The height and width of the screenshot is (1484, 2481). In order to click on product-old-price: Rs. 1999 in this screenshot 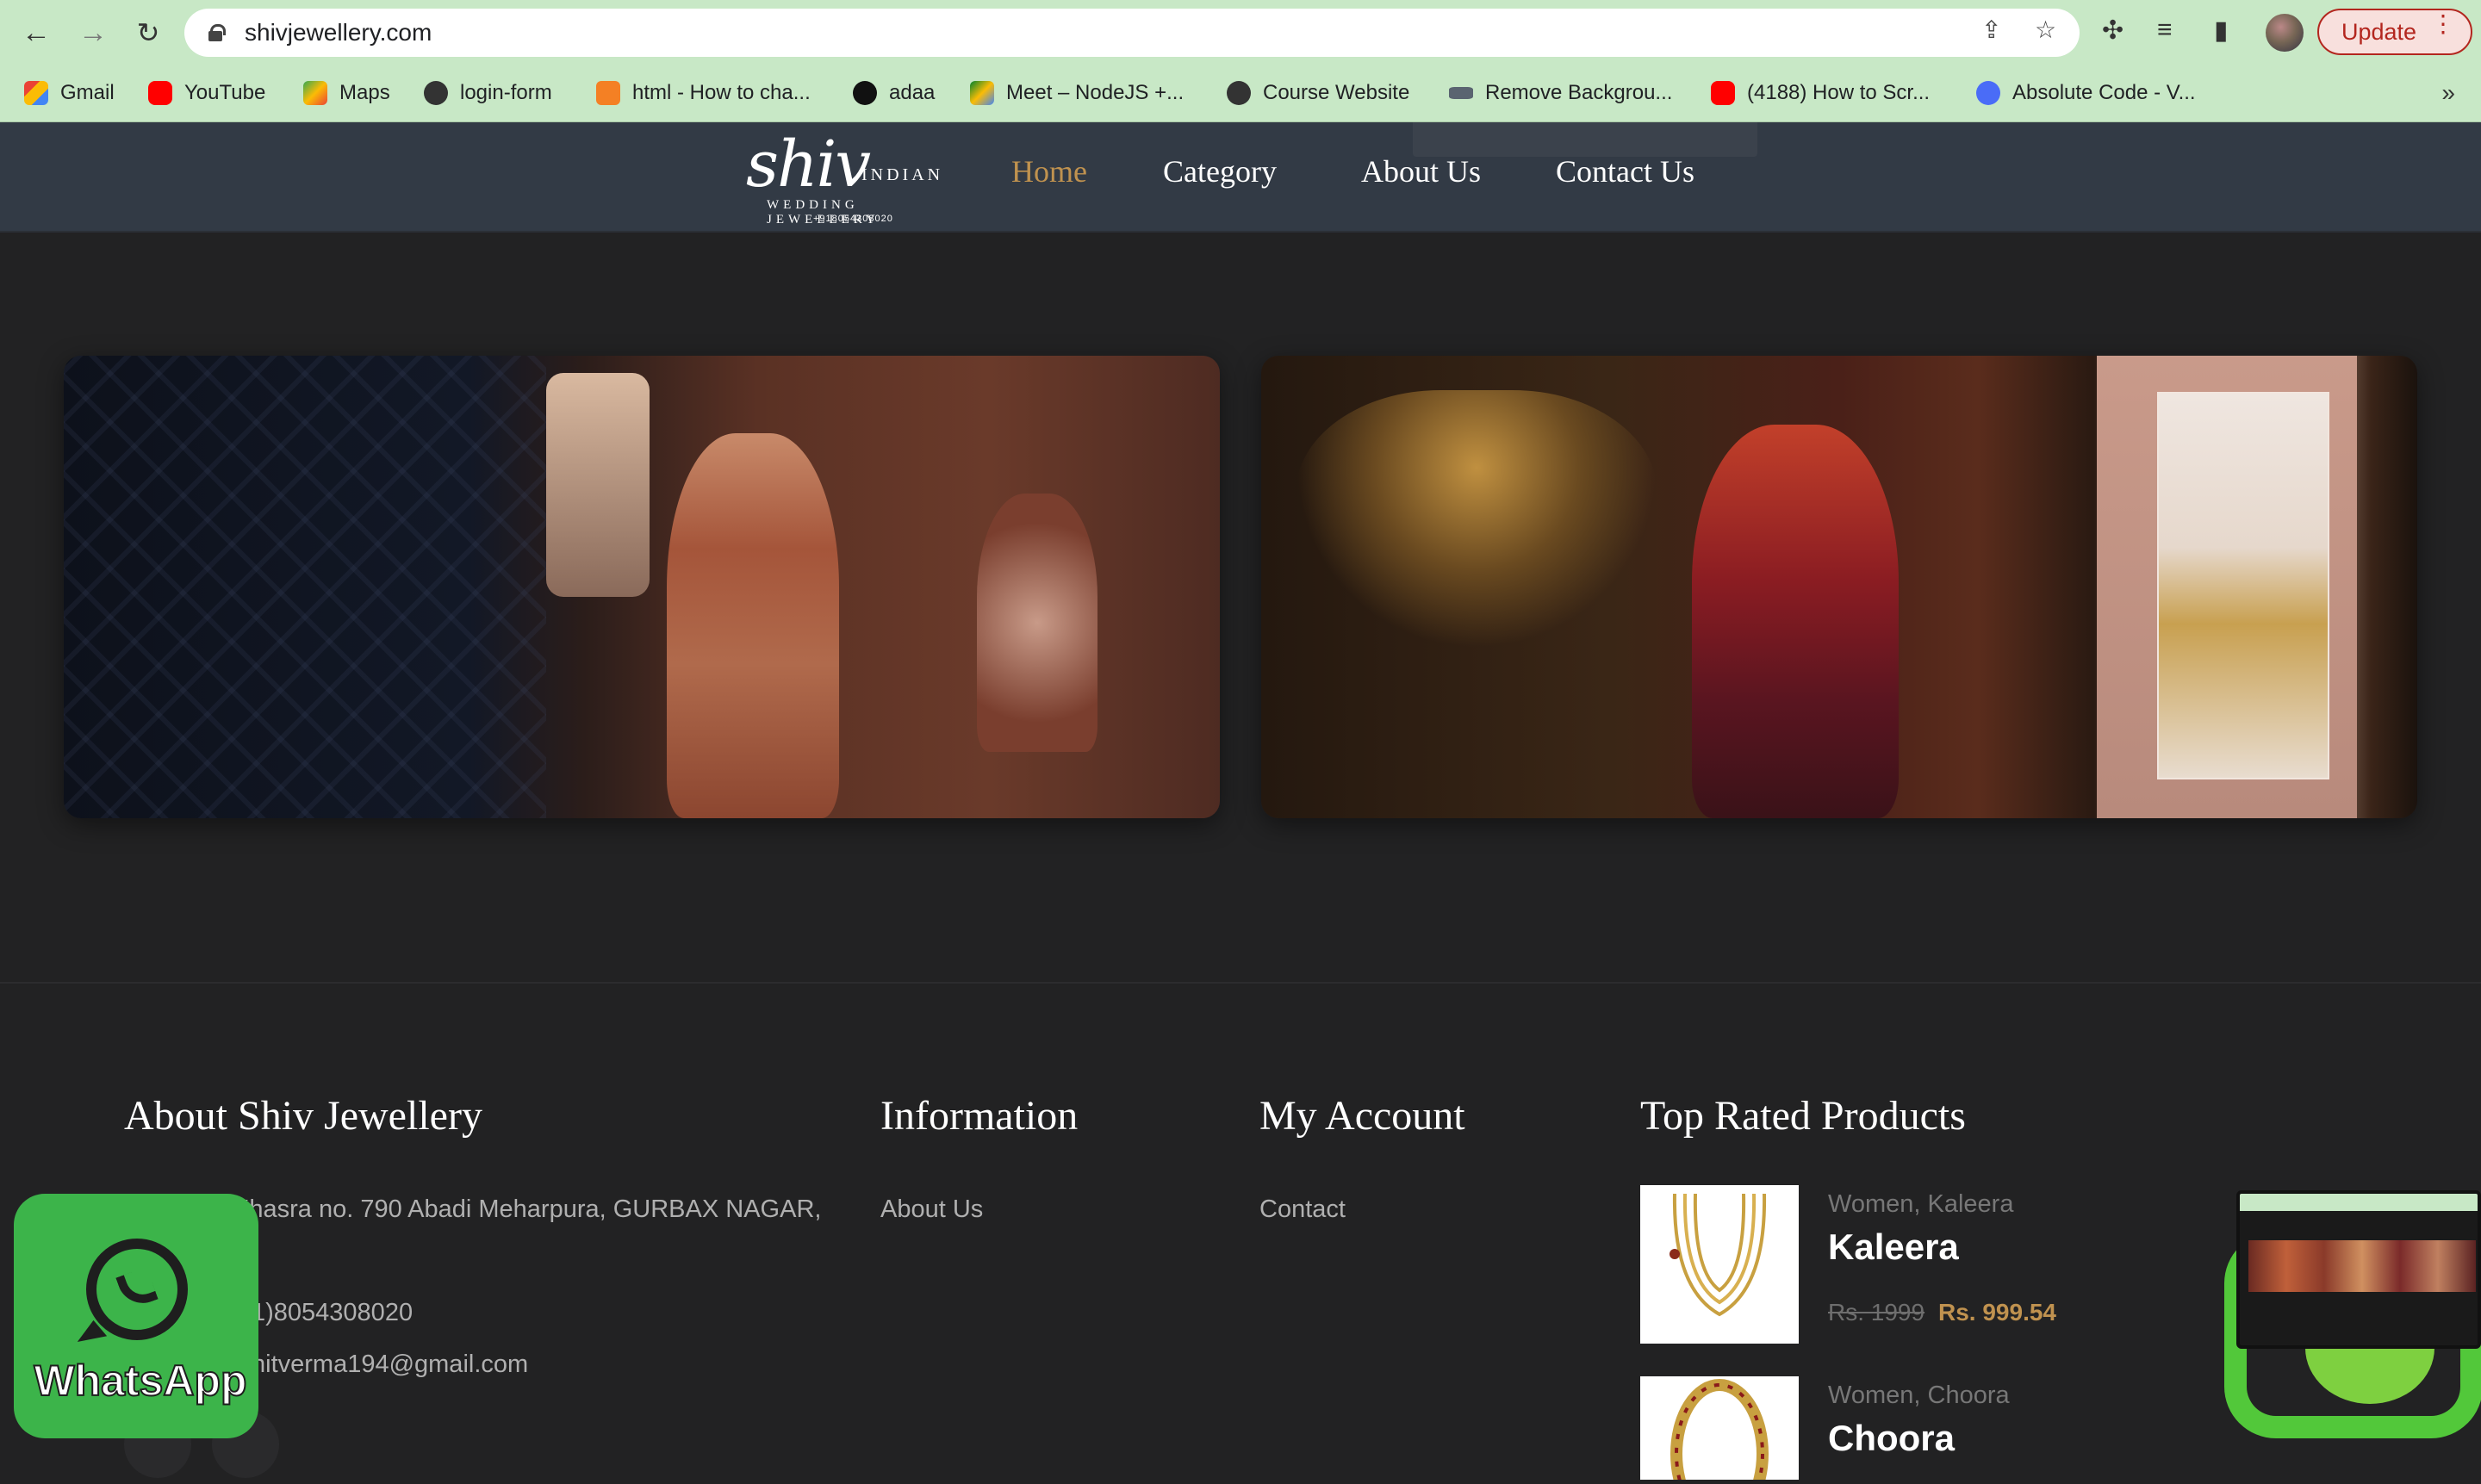, I will do `click(1877, 1312)`.